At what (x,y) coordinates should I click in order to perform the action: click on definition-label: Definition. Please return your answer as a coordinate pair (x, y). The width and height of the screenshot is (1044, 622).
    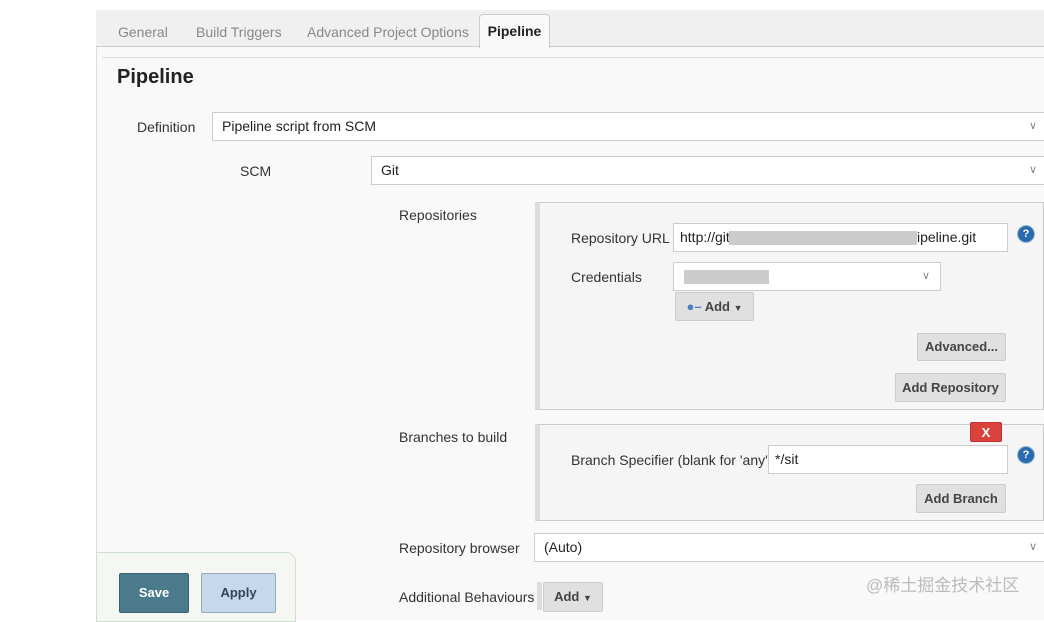
    Looking at the image, I should click on (166, 127).